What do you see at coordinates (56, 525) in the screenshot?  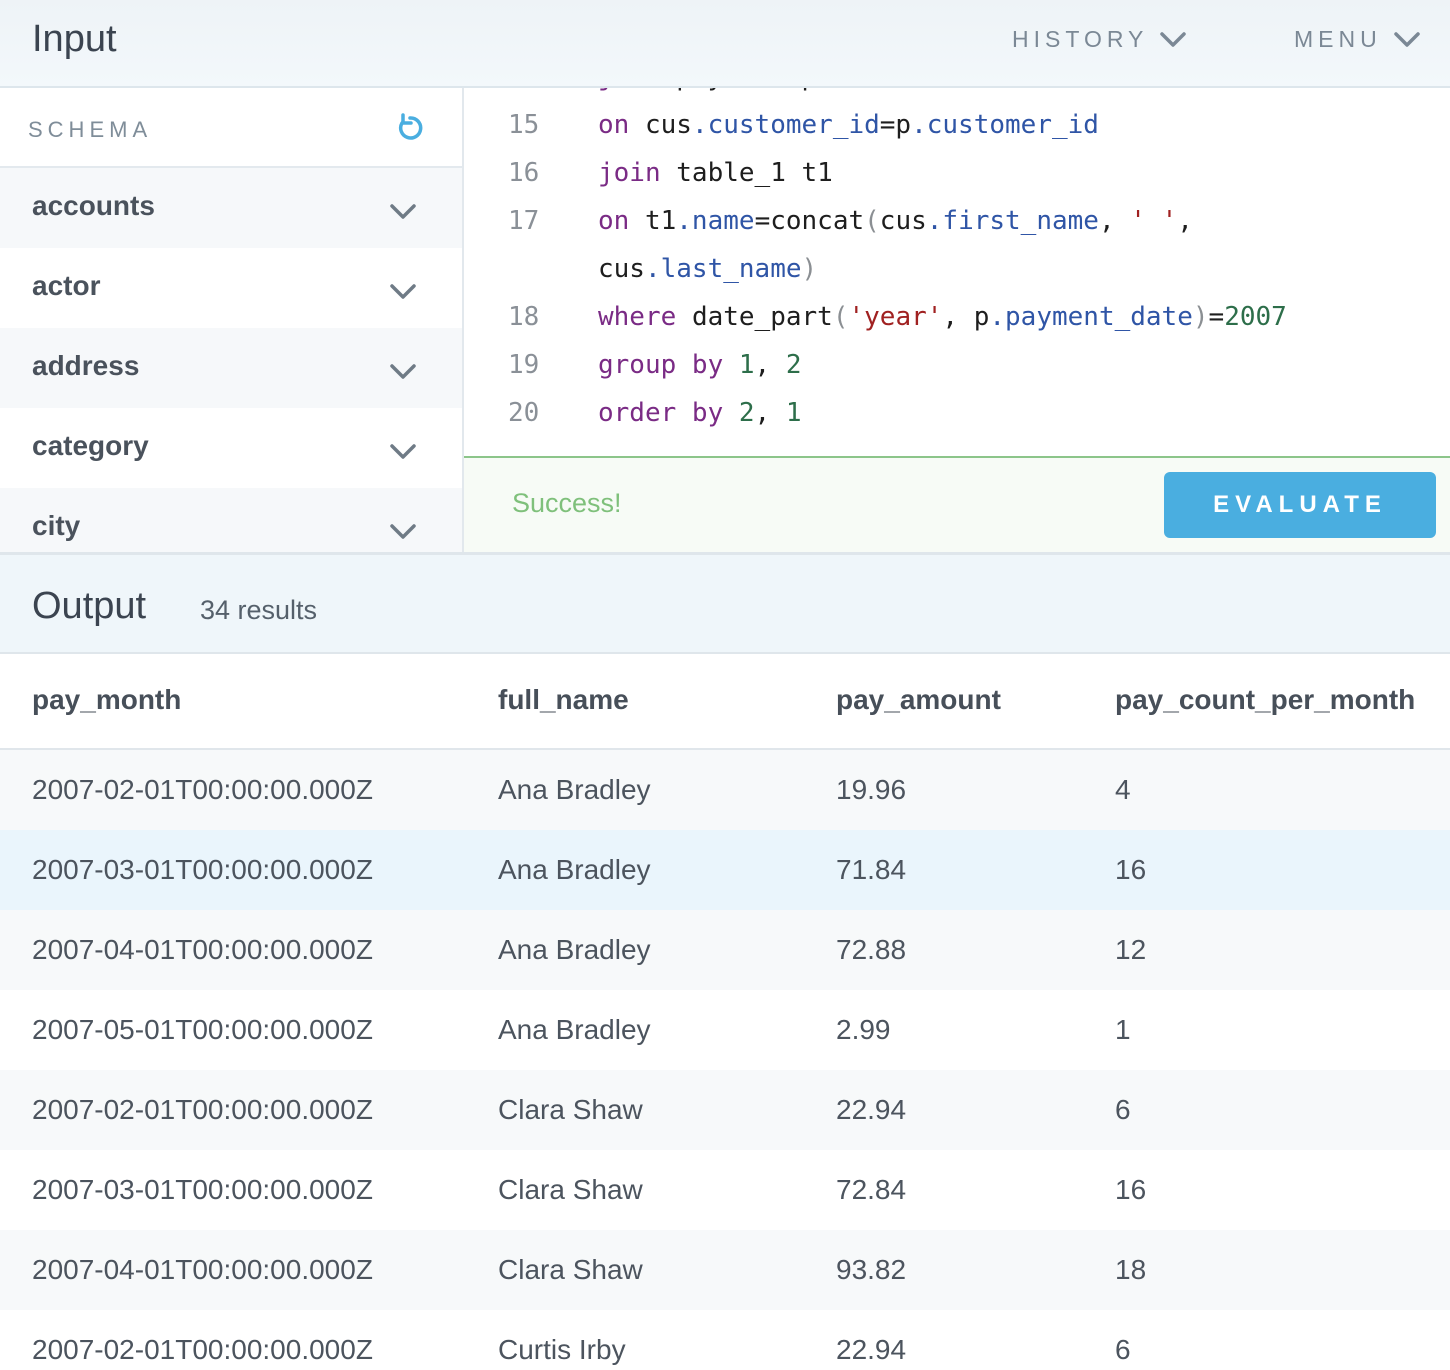 I see `schema-item-label: city` at bounding box center [56, 525].